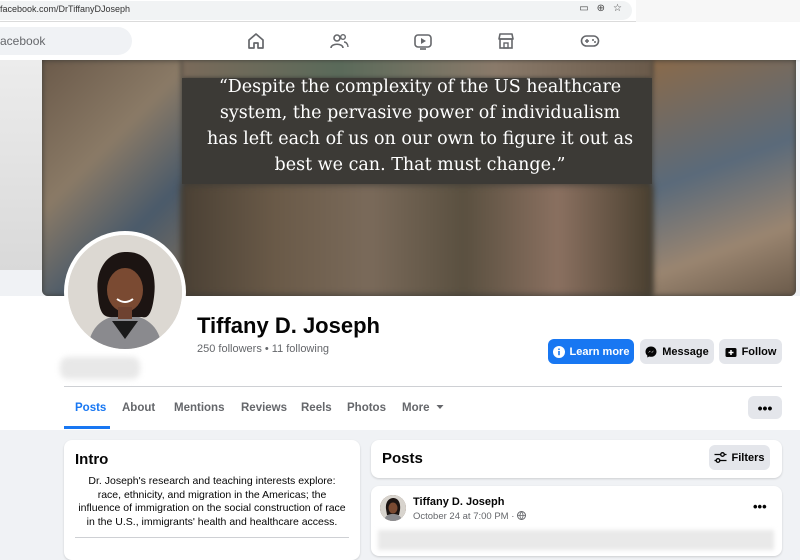 The width and height of the screenshot is (800, 560). I want to click on intro-divider, so click(212, 537).